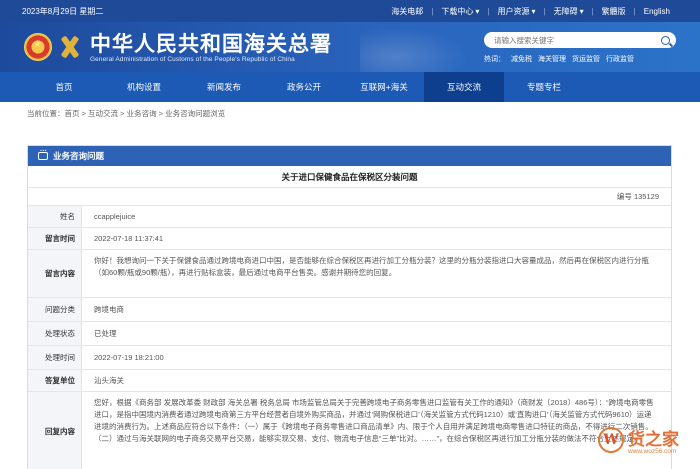 The width and height of the screenshot is (700, 469). Describe the element at coordinates (79, 156) in the screenshot. I see `panel-title: 业务咨询问题` at that location.